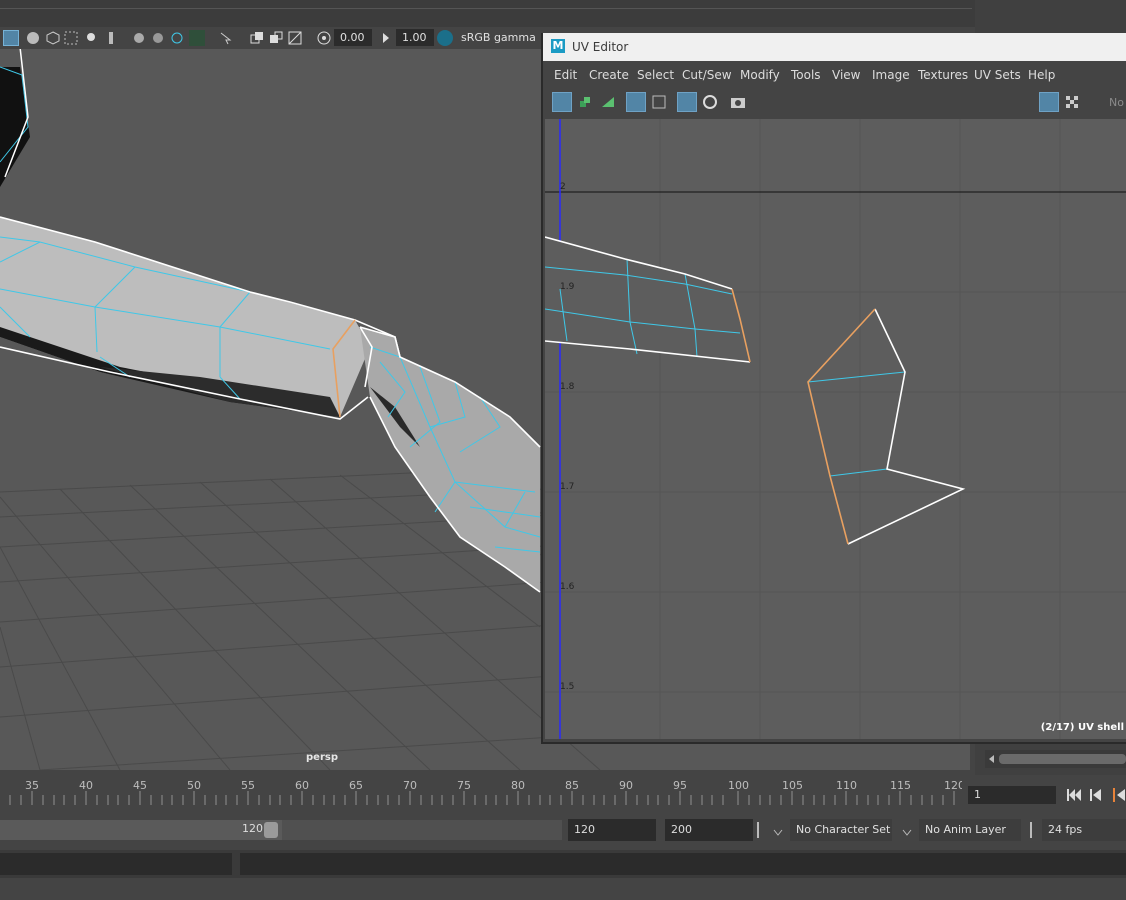 The height and width of the screenshot is (900, 1126). What do you see at coordinates (11, 38) in the screenshot?
I see `isolate-icon` at bounding box center [11, 38].